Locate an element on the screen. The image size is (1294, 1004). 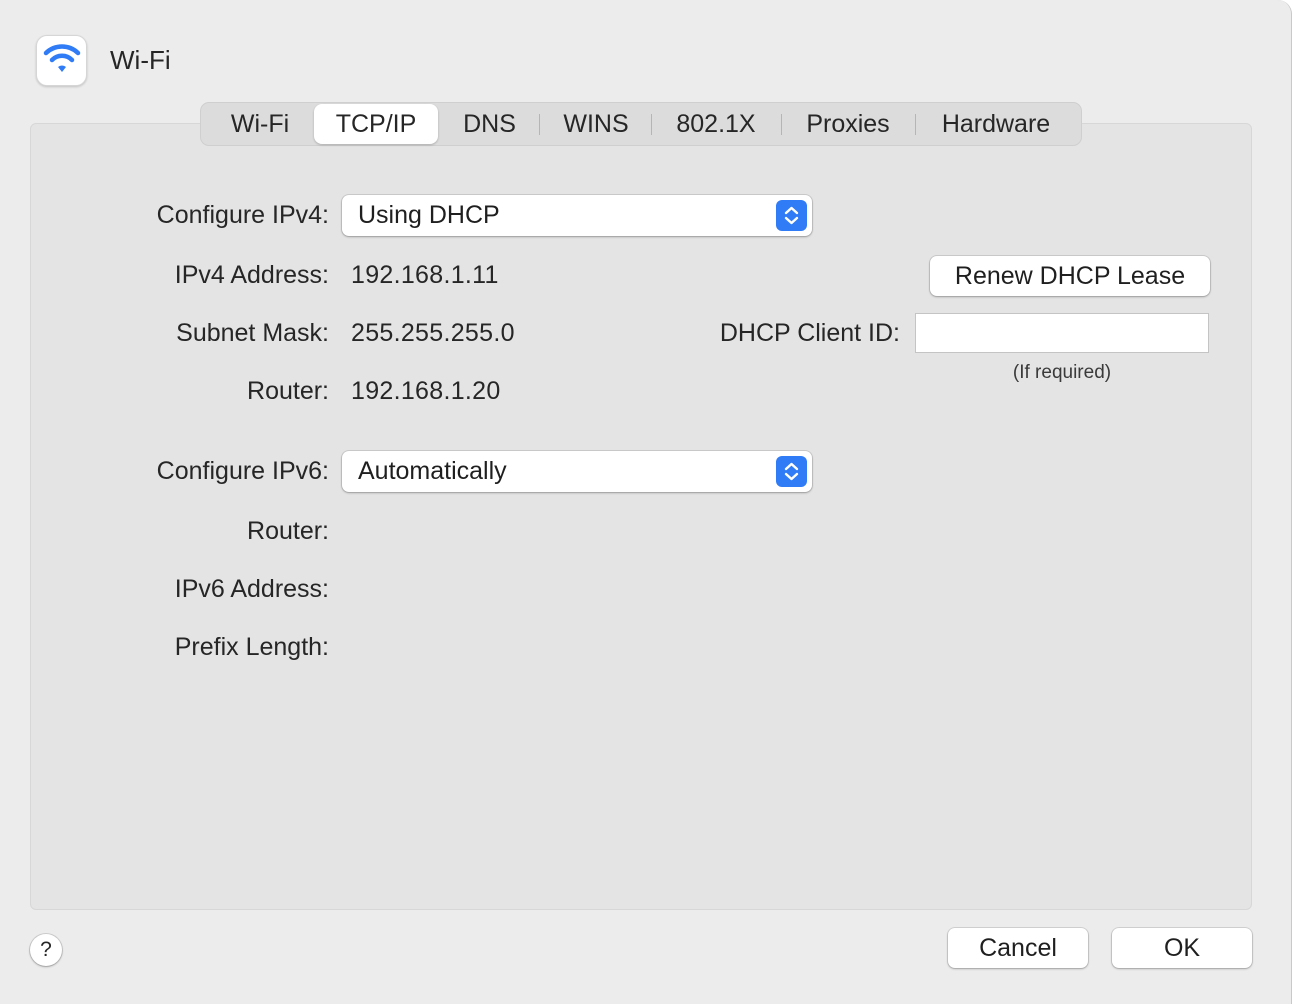
configure-ipv6-label: Configure IPv6: is located at coordinates (242, 471).